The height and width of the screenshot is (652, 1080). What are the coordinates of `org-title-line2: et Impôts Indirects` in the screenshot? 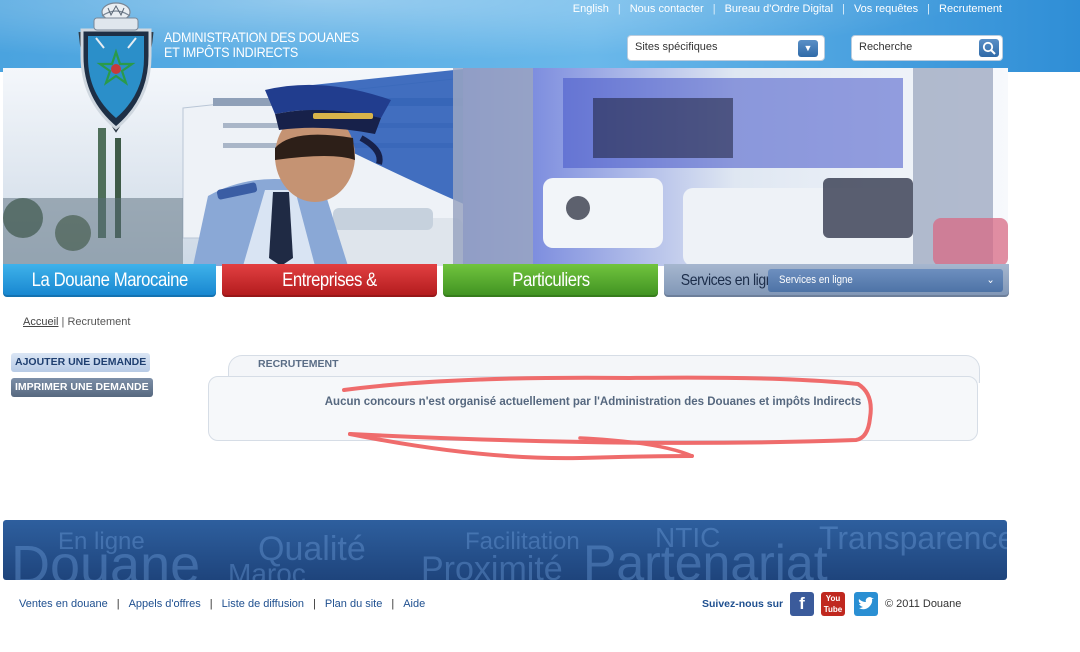 It's located at (231, 52).